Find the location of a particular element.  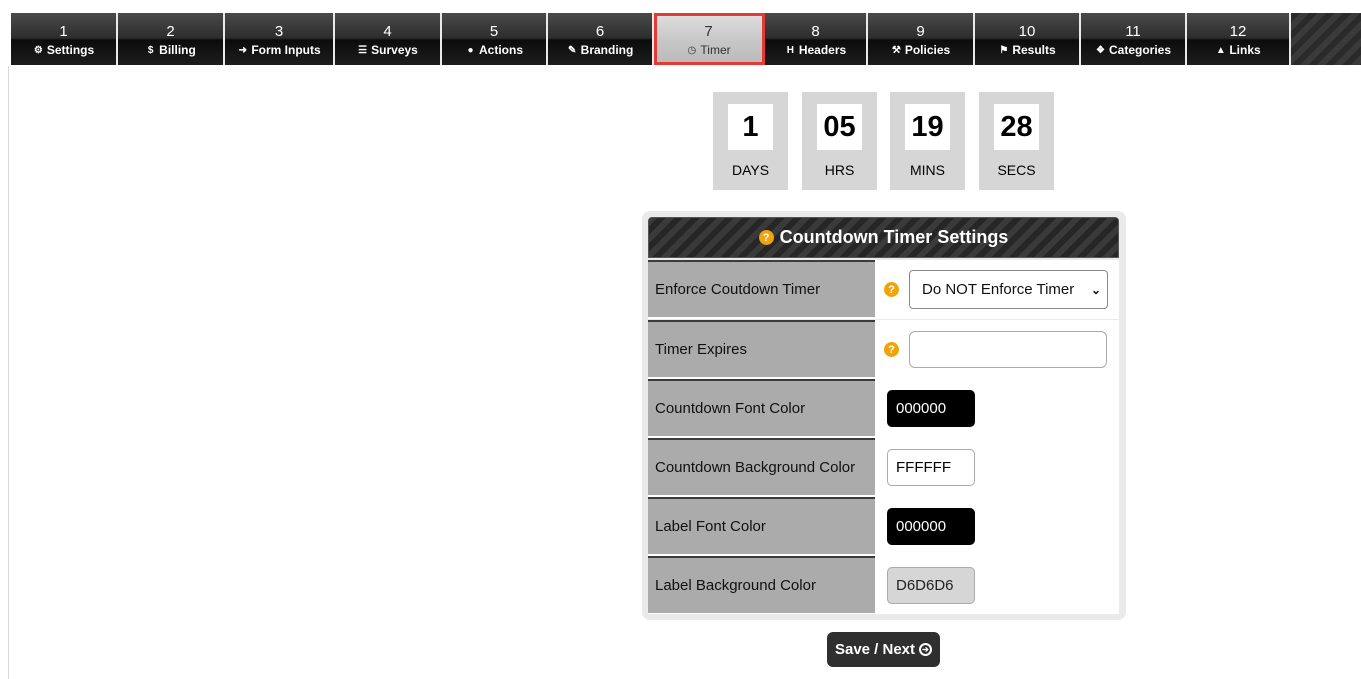

tab-label: Timer is located at coordinates (715, 50).